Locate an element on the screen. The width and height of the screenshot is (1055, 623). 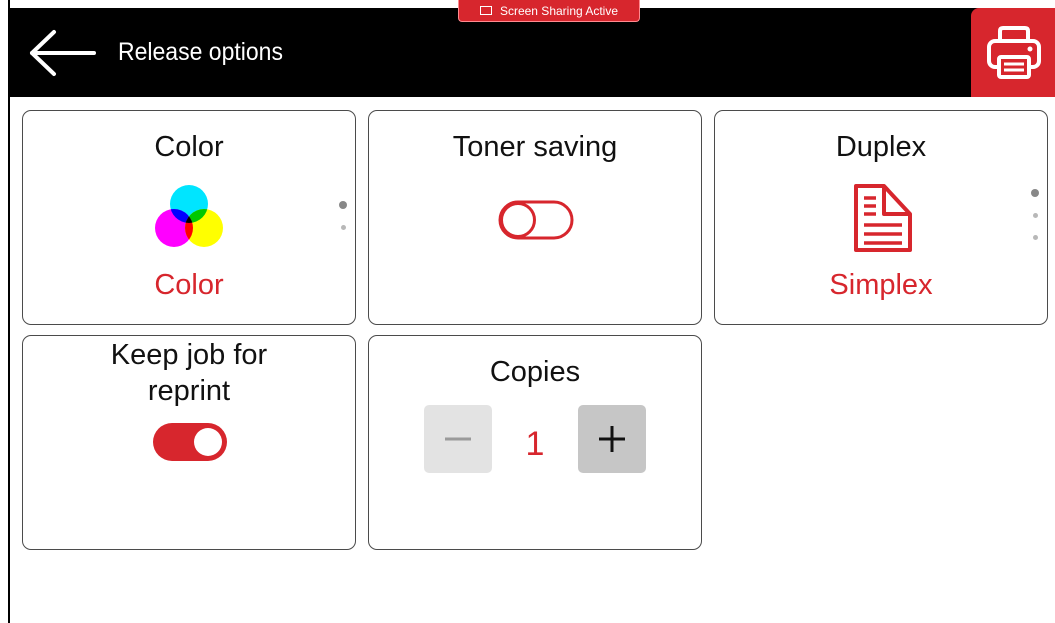
color-tile: Color Color is located at coordinates (189, 217).